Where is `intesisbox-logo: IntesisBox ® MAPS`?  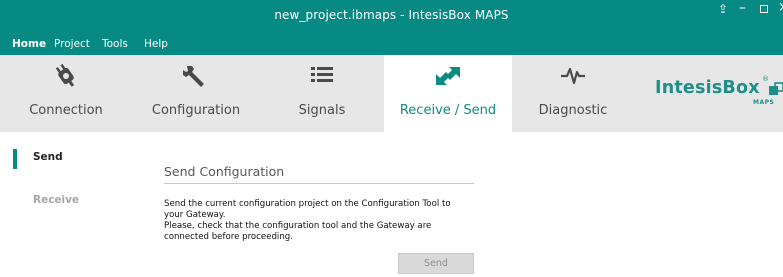 intesisbox-logo: IntesisBox ® MAPS is located at coordinates (719, 90).